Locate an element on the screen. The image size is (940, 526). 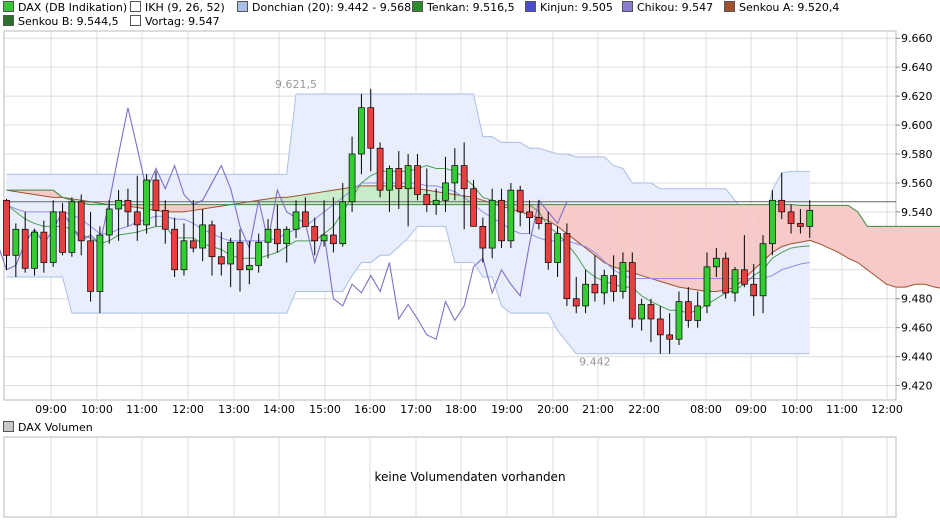
x-tick-label: 19:00 is located at coordinates (507, 409).